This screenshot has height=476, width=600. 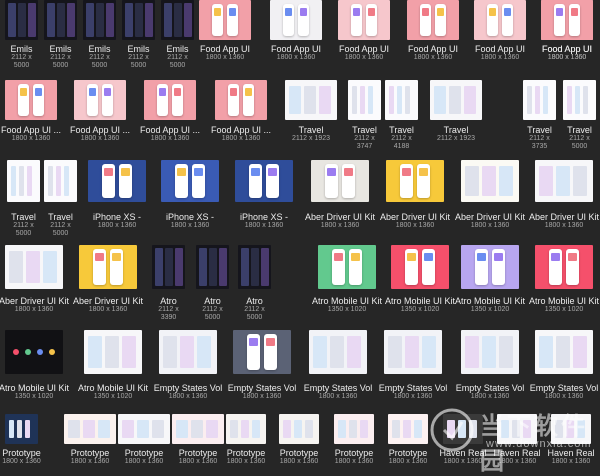 I want to click on thumbnail-item: Travel 2112 x 4188, so click(x=401, y=115).